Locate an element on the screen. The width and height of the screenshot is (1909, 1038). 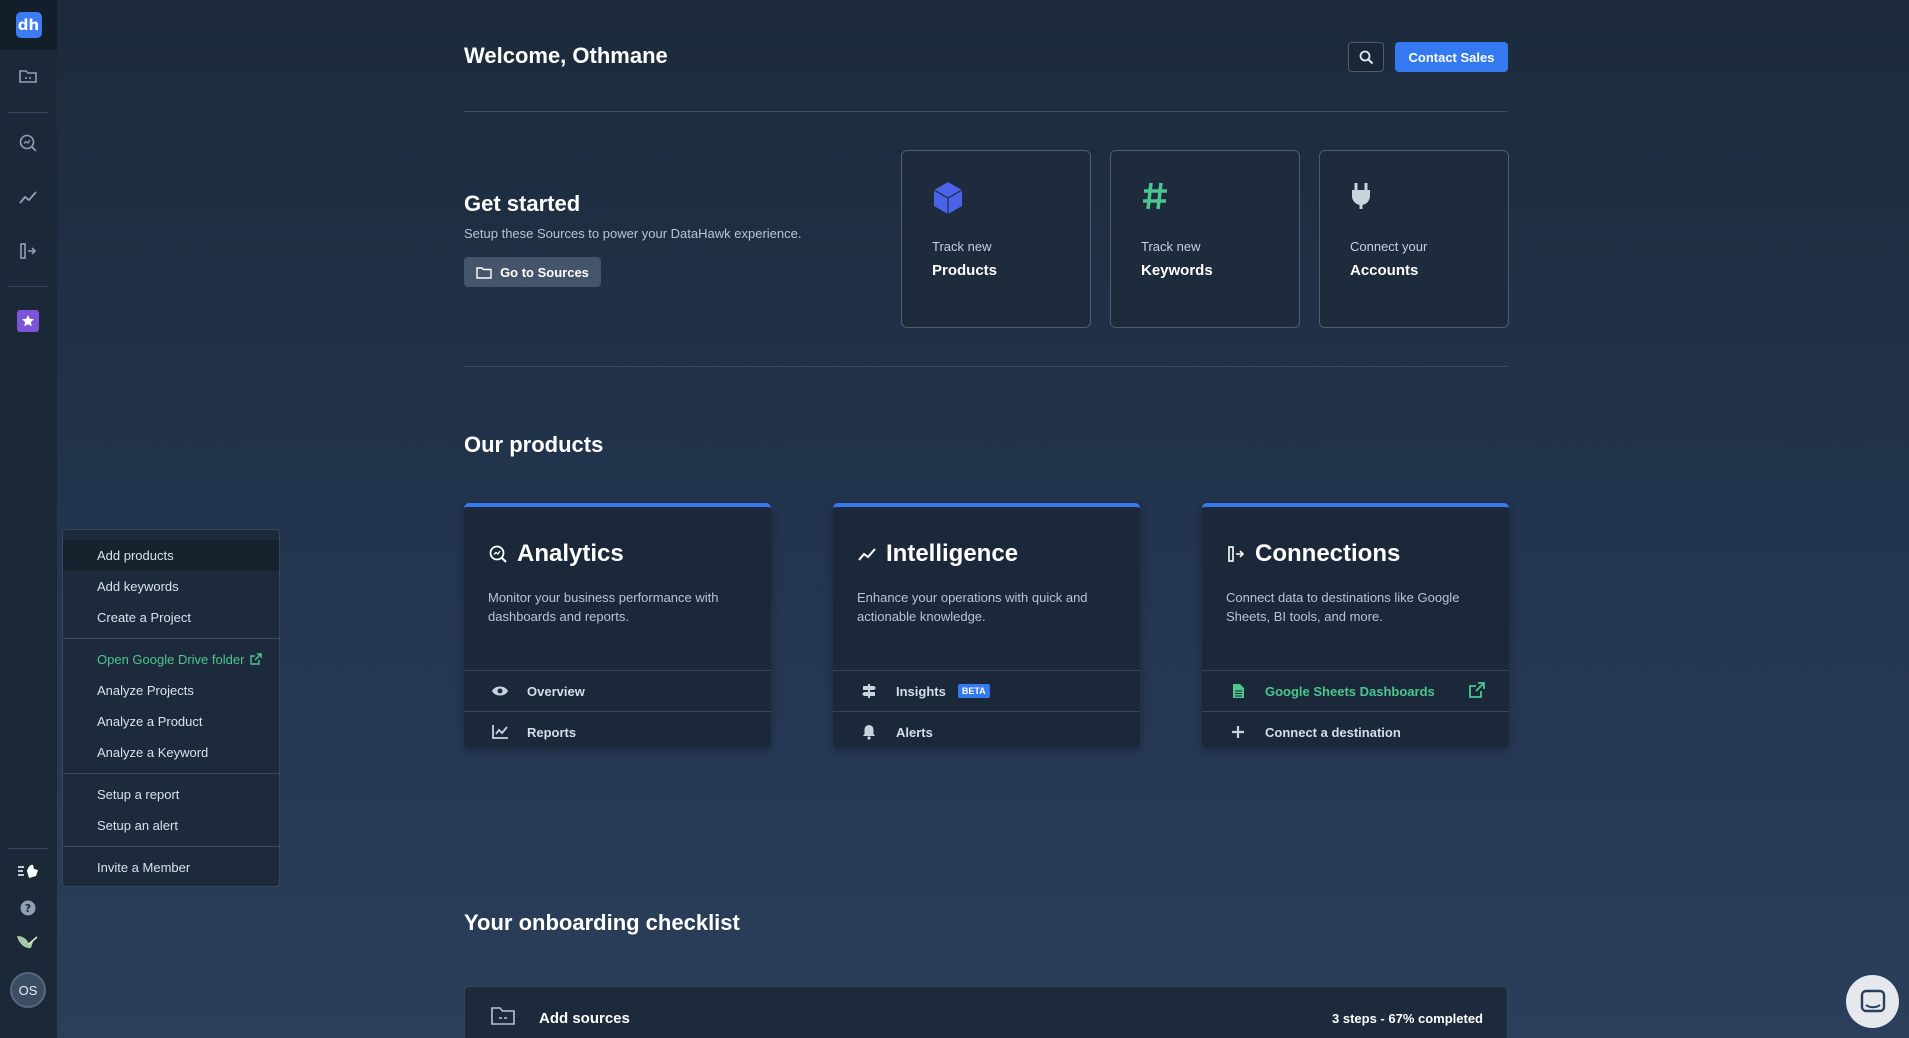
checklist-item-title: Add sources is located at coordinates (584, 1018).